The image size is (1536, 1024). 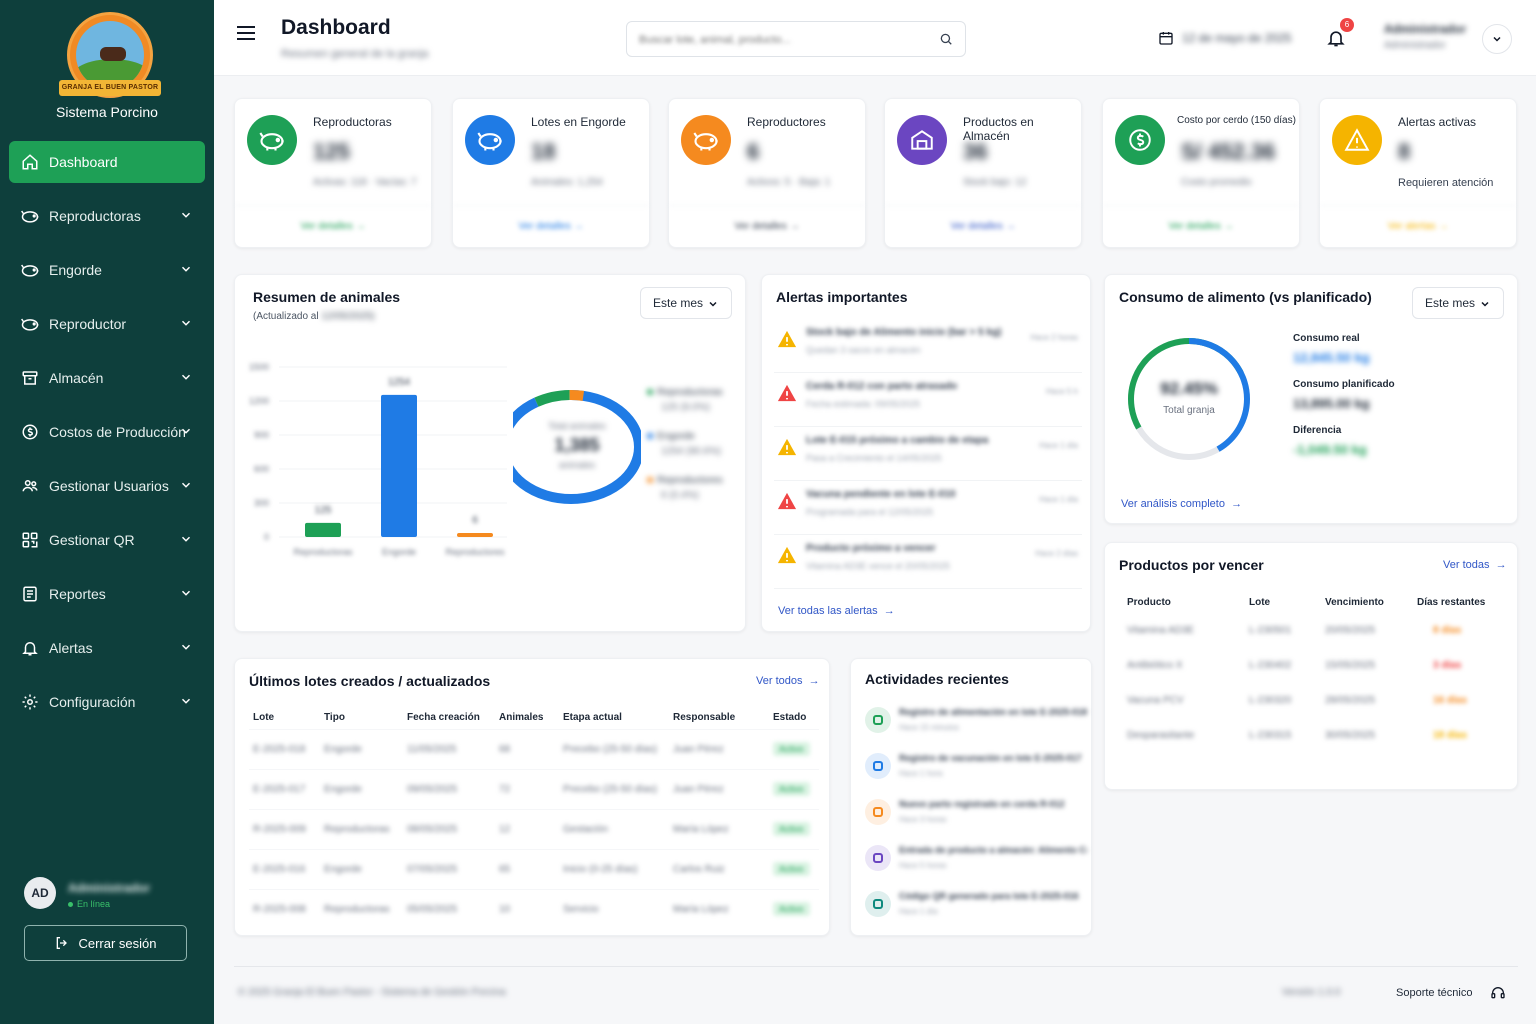 I want to click on table-row: Vitamina AD3E L-230501 20/05/2025 8 días, so click(x=1313, y=630).